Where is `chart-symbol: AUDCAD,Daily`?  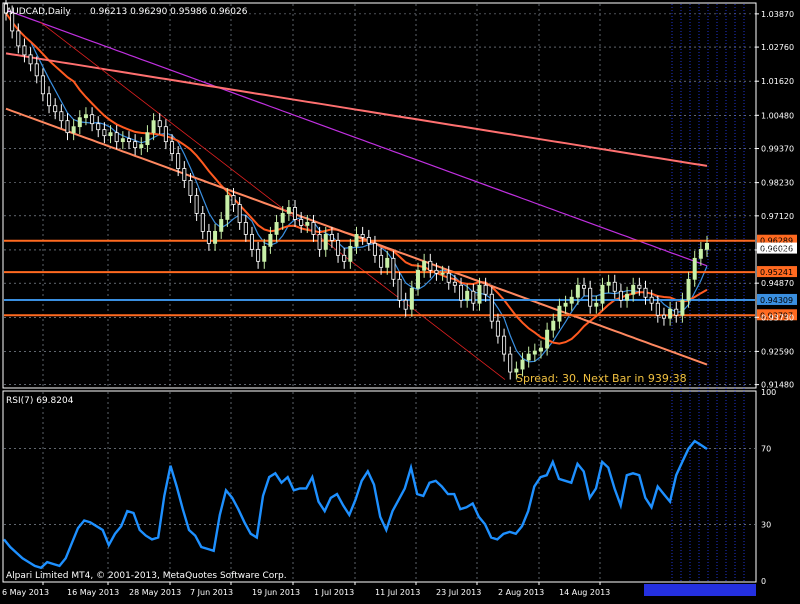 chart-symbol: AUDCAD,Daily is located at coordinates (38, 12).